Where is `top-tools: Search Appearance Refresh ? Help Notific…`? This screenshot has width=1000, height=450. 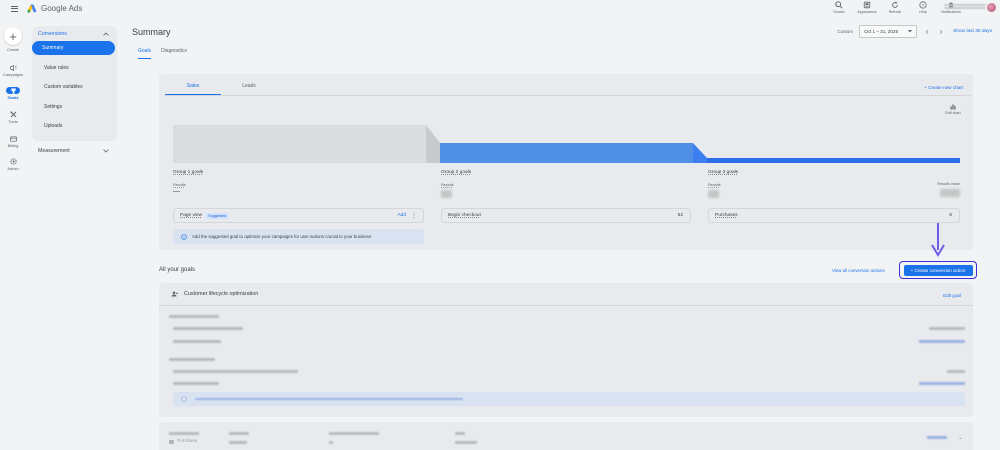
top-tools: Search Appearance Refresh ? Help Notific… is located at coordinates (895, 8).